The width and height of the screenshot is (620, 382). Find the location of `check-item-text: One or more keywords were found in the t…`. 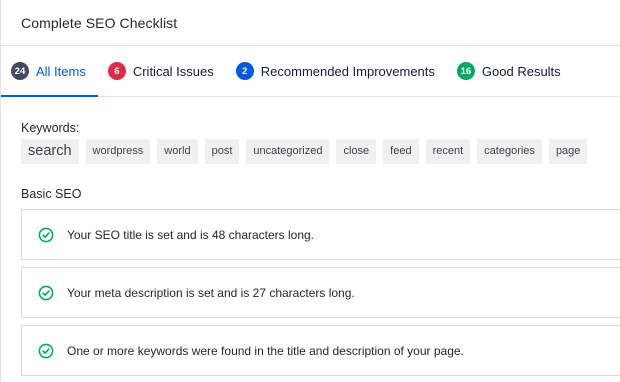

check-item-text: One or more keywords were found in the t… is located at coordinates (265, 350).